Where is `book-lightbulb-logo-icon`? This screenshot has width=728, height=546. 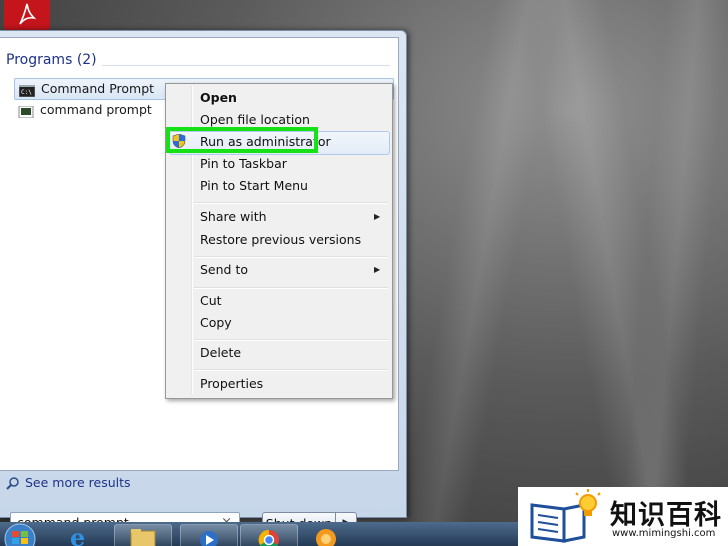
book-lightbulb-logo-icon is located at coordinates (565, 516).